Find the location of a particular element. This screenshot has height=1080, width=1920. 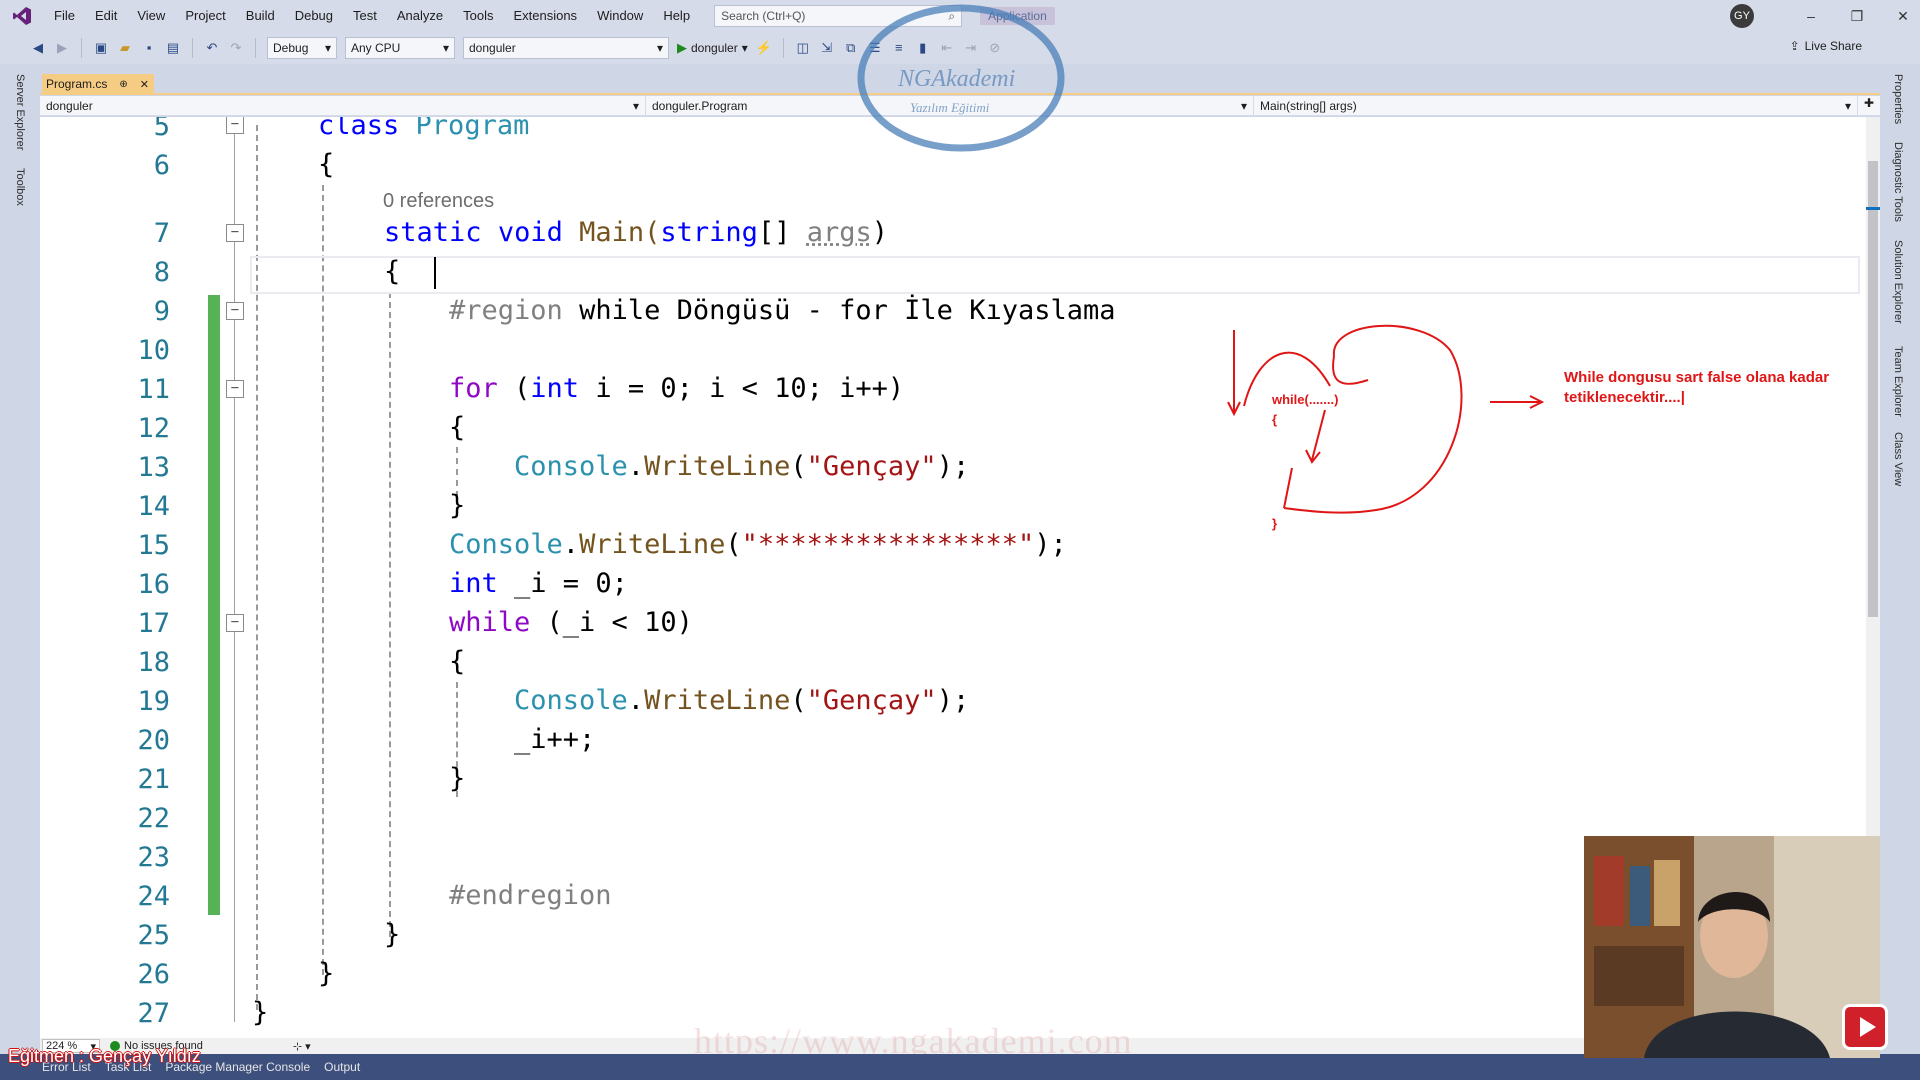

startup-project-select: donguler ▾ is located at coordinates (566, 48).